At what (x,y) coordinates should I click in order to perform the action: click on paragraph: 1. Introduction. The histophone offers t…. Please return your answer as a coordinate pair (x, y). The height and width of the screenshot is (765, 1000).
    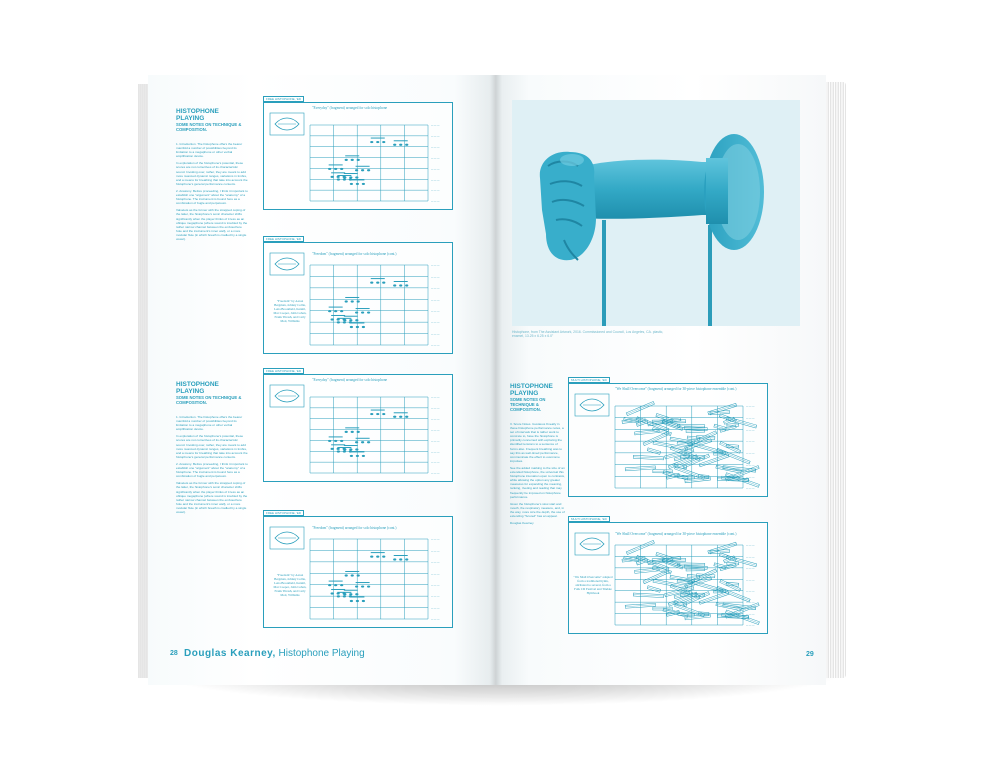
    Looking at the image, I should click on (209, 423).